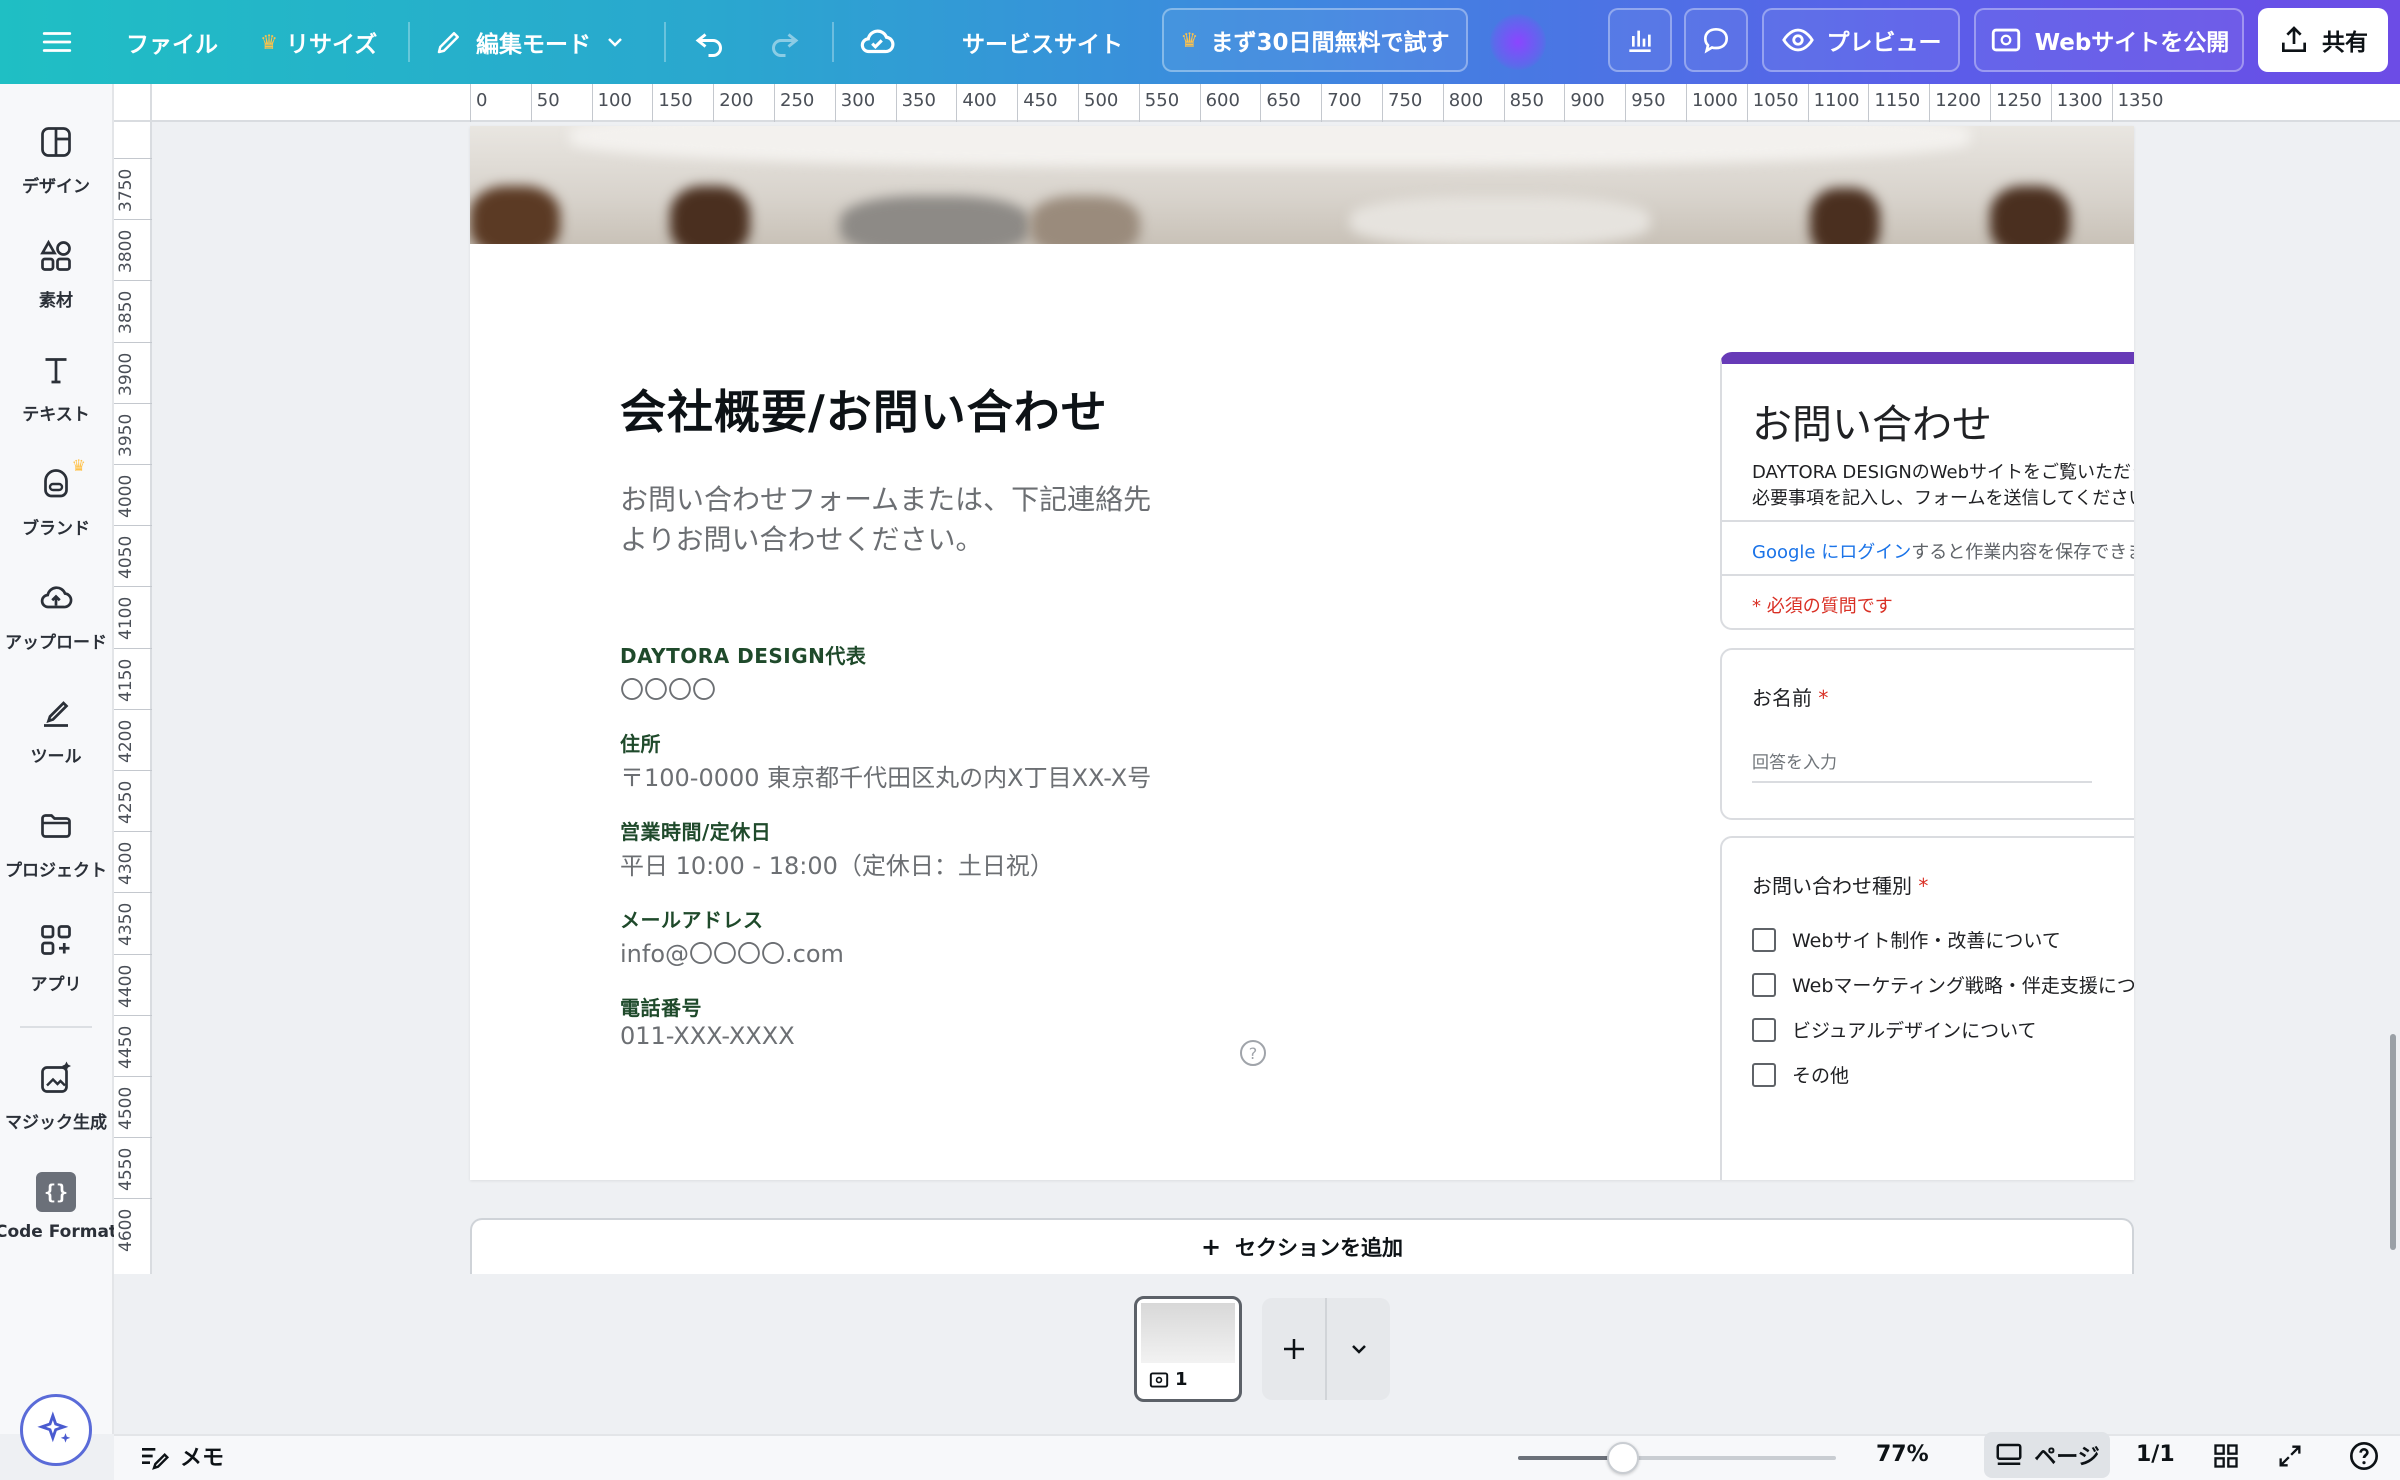 This screenshot has height=1480, width=2400. I want to click on file-menu: ファイル, so click(172, 42).